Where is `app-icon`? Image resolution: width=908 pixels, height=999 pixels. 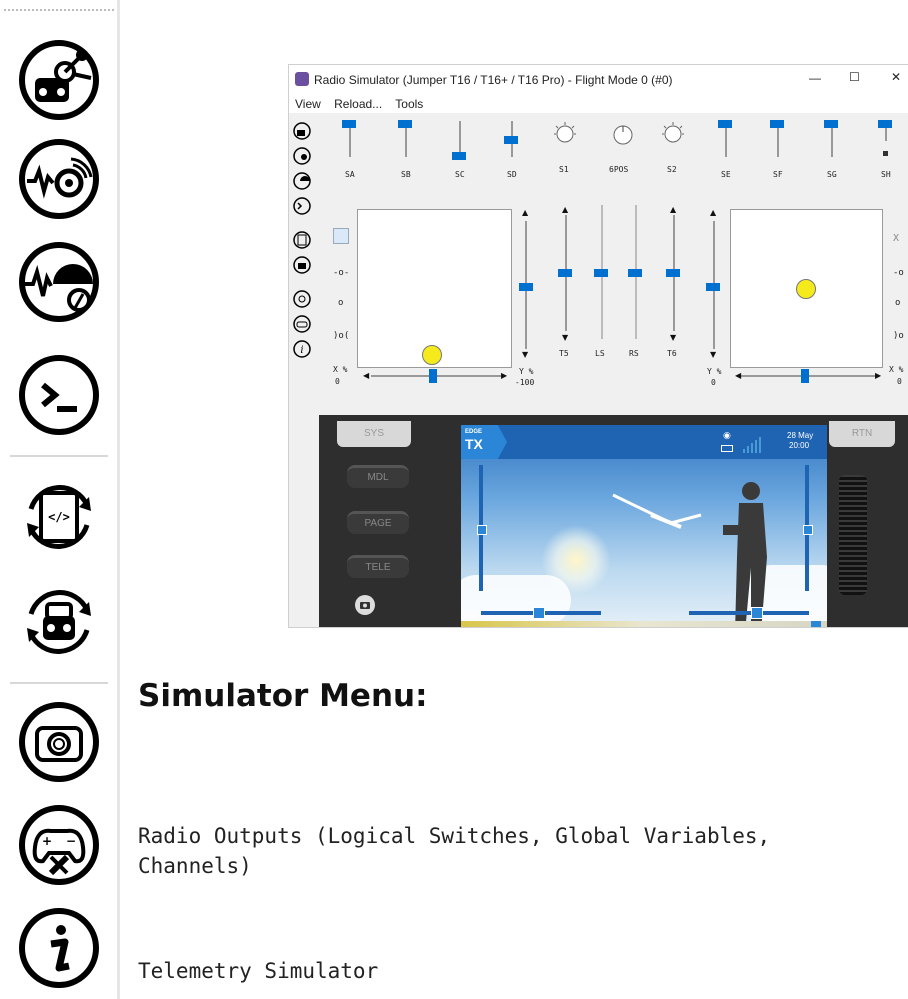
app-icon is located at coordinates (302, 79).